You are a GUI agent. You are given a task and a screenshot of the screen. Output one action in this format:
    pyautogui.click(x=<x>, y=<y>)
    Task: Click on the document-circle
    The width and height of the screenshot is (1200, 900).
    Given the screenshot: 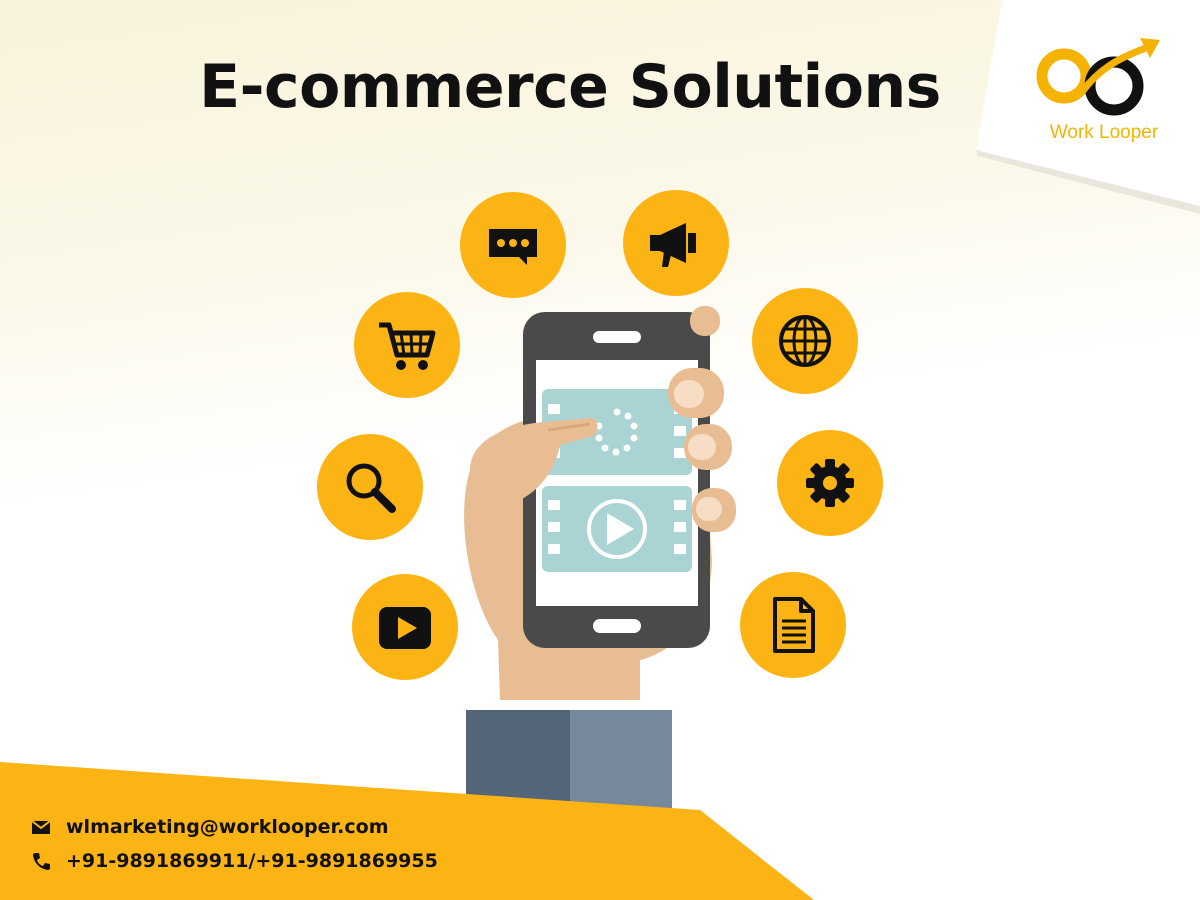 What is the action you would take?
    pyautogui.click(x=793, y=625)
    